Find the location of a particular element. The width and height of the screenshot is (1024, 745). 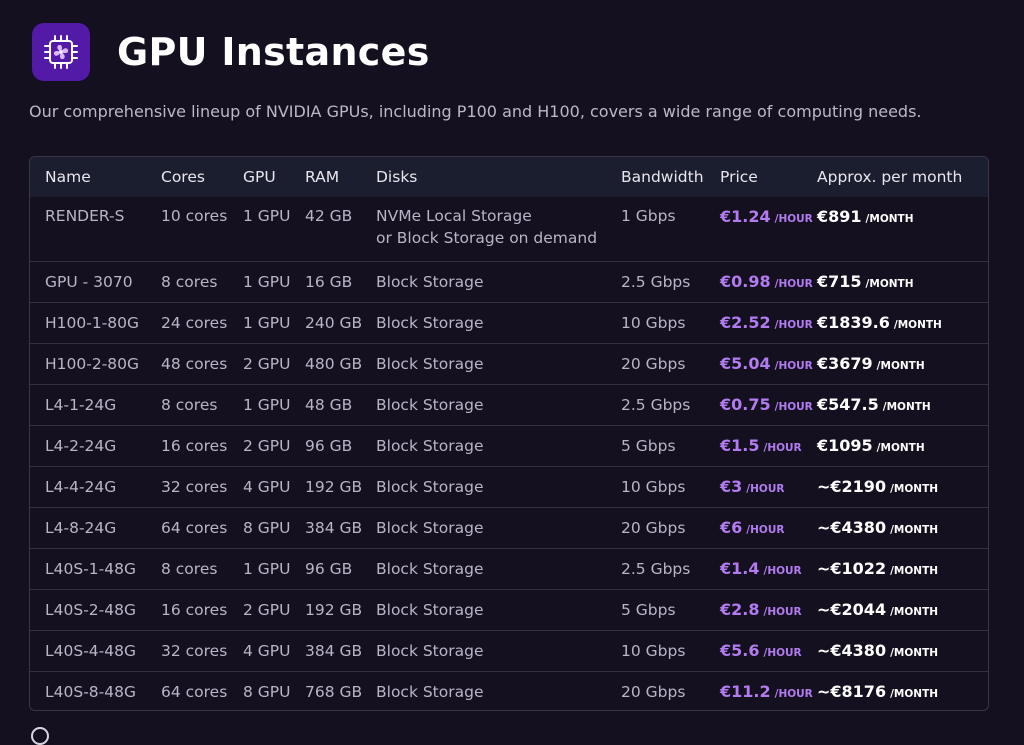

cell-ram: 48 GB is located at coordinates (325, 404).